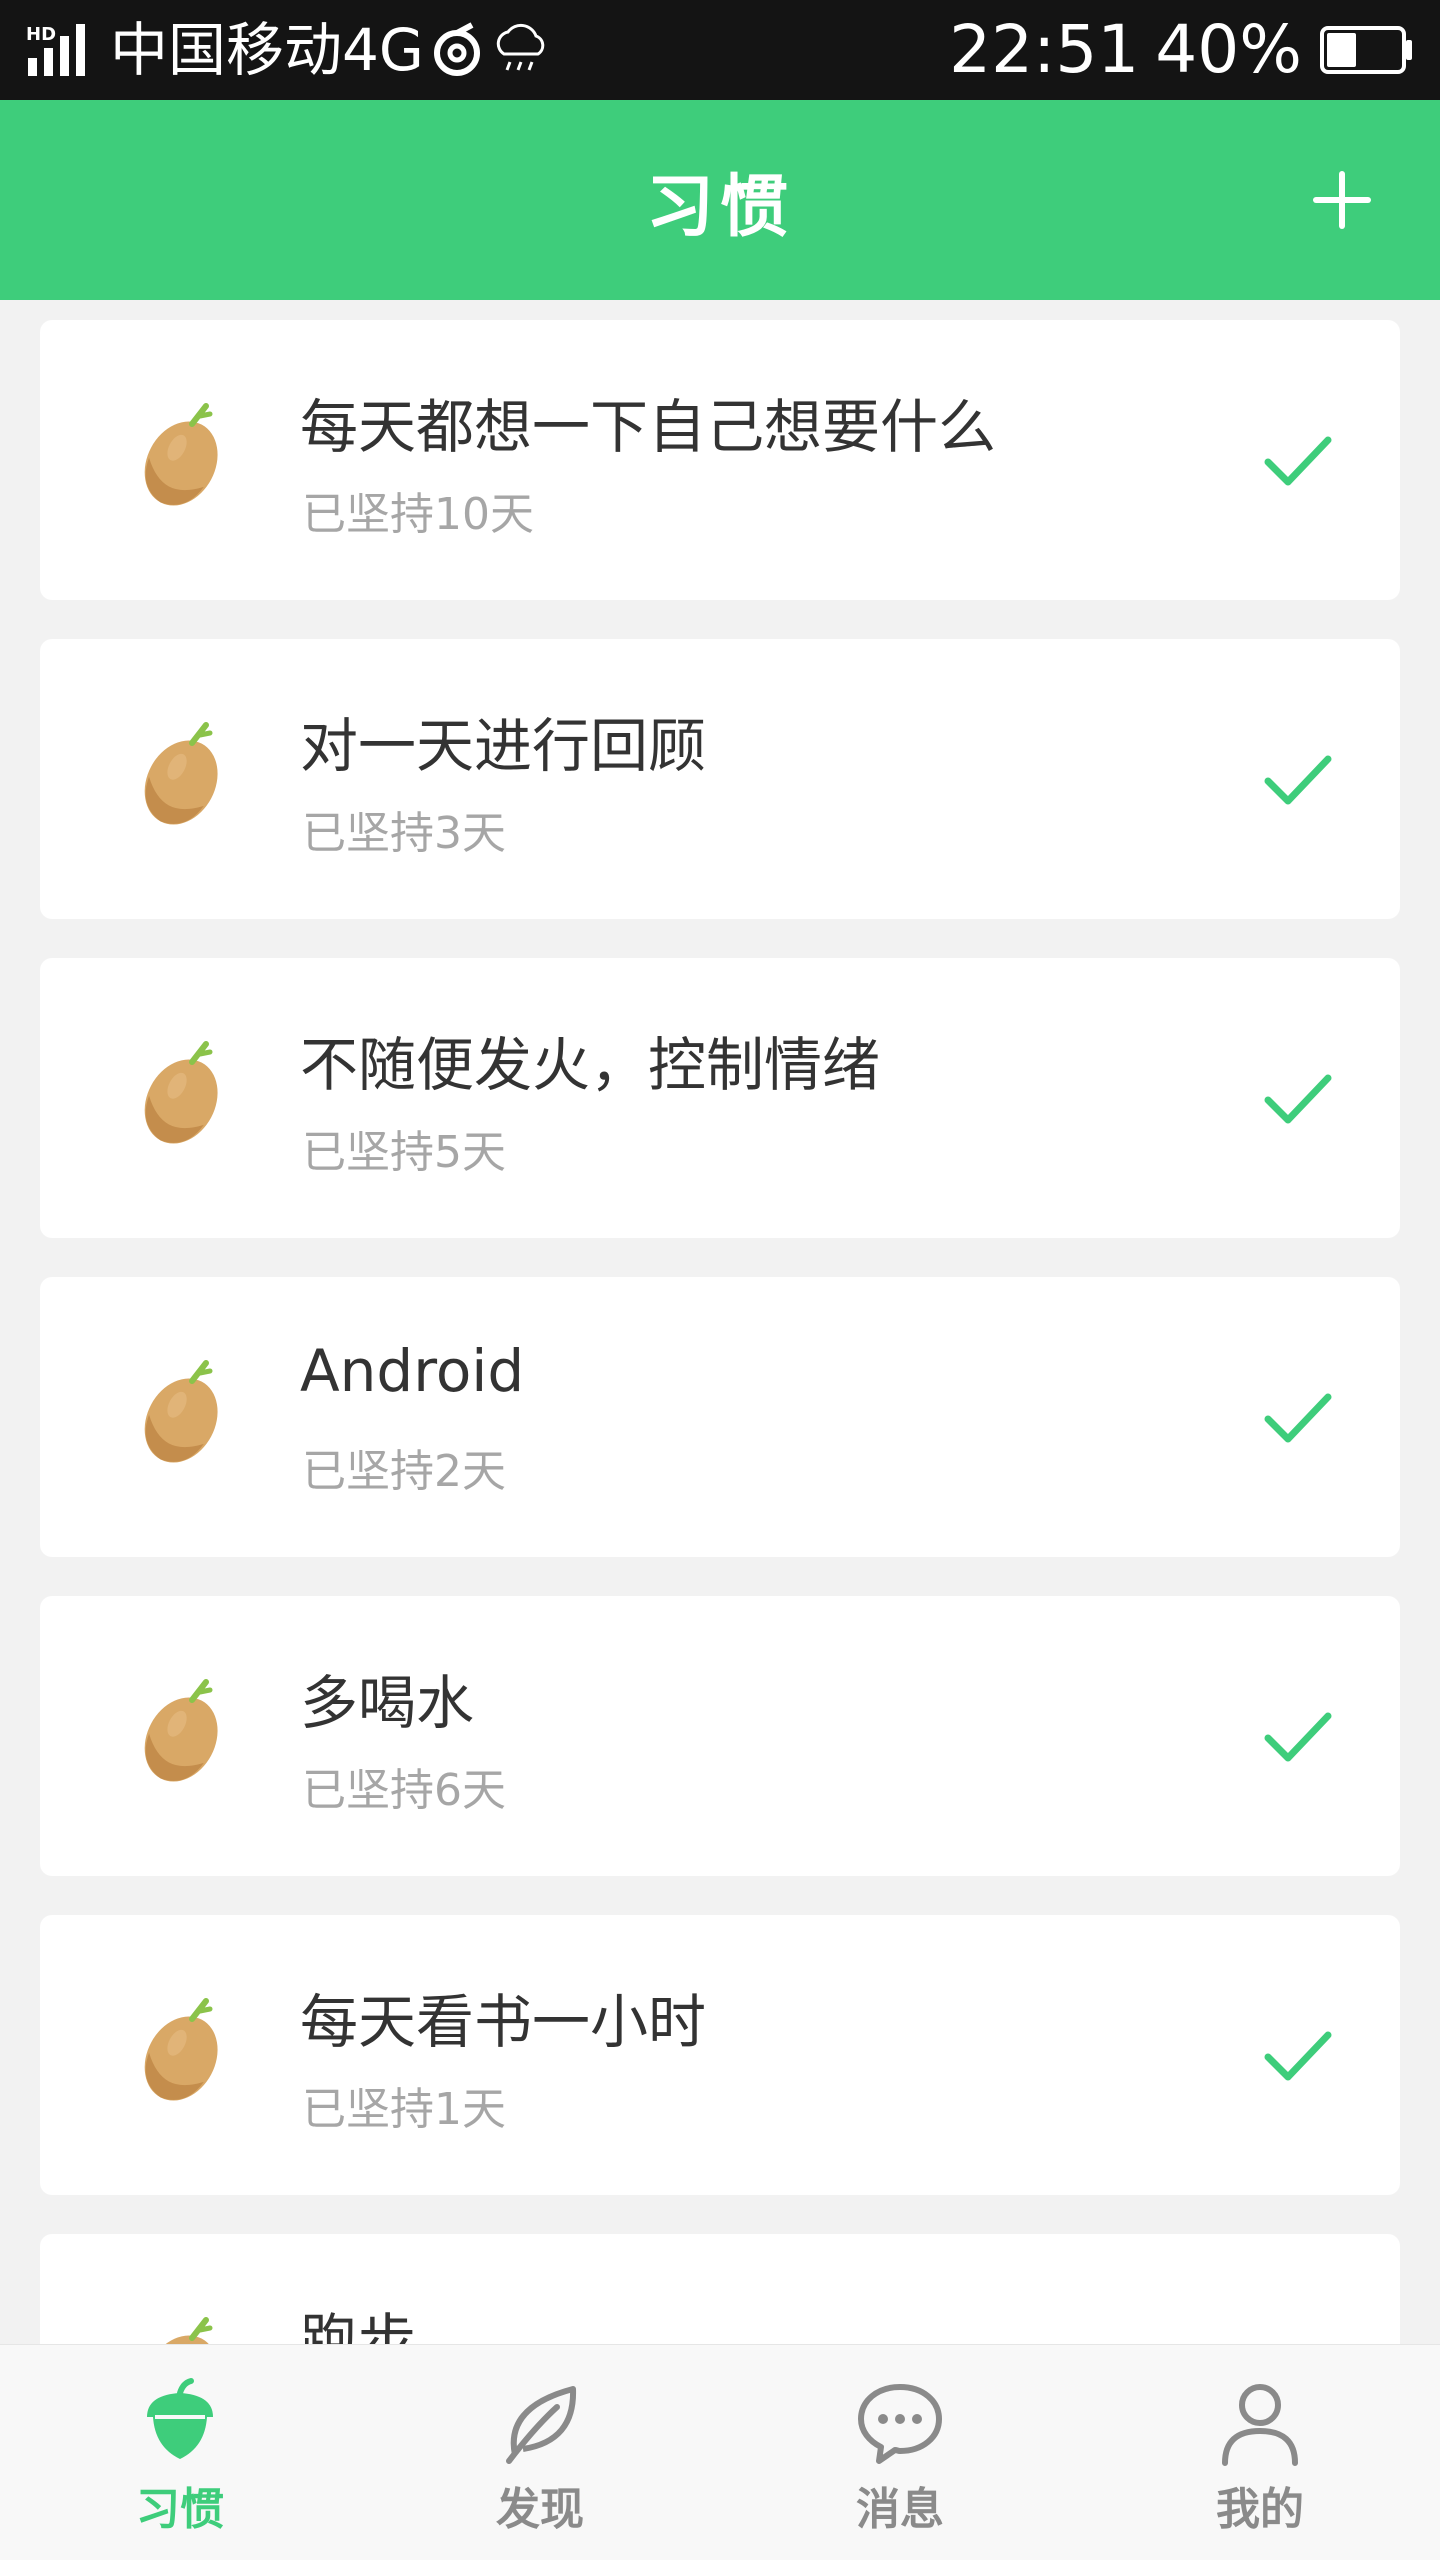 The height and width of the screenshot is (2560, 1440). Describe the element at coordinates (180, 2509) in the screenshot. I see `tab-label: 习惯` at that location.